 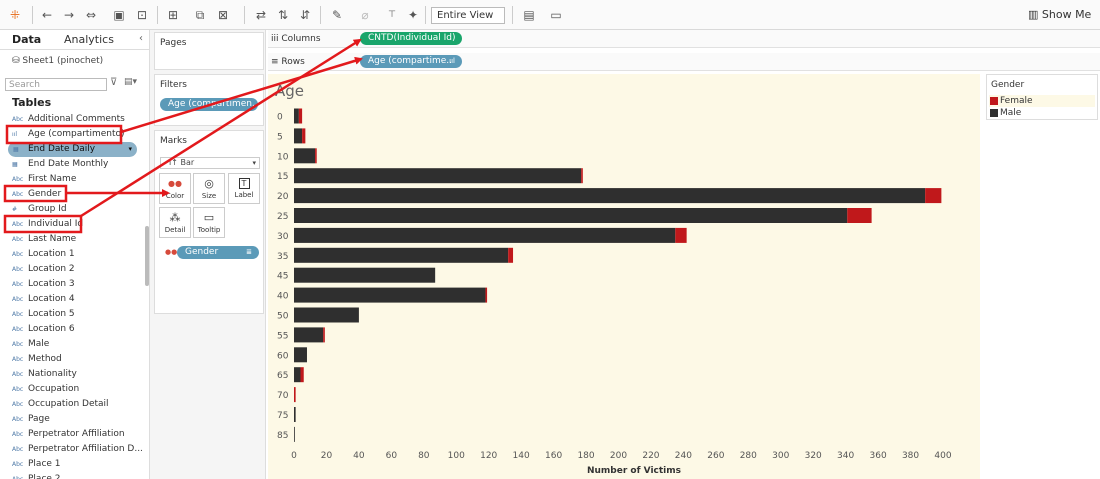 What do you see at coordinates (200, 15) in the screenshot?
I see `duplicate-icon: ⧉` at bounding box center [200, 15].